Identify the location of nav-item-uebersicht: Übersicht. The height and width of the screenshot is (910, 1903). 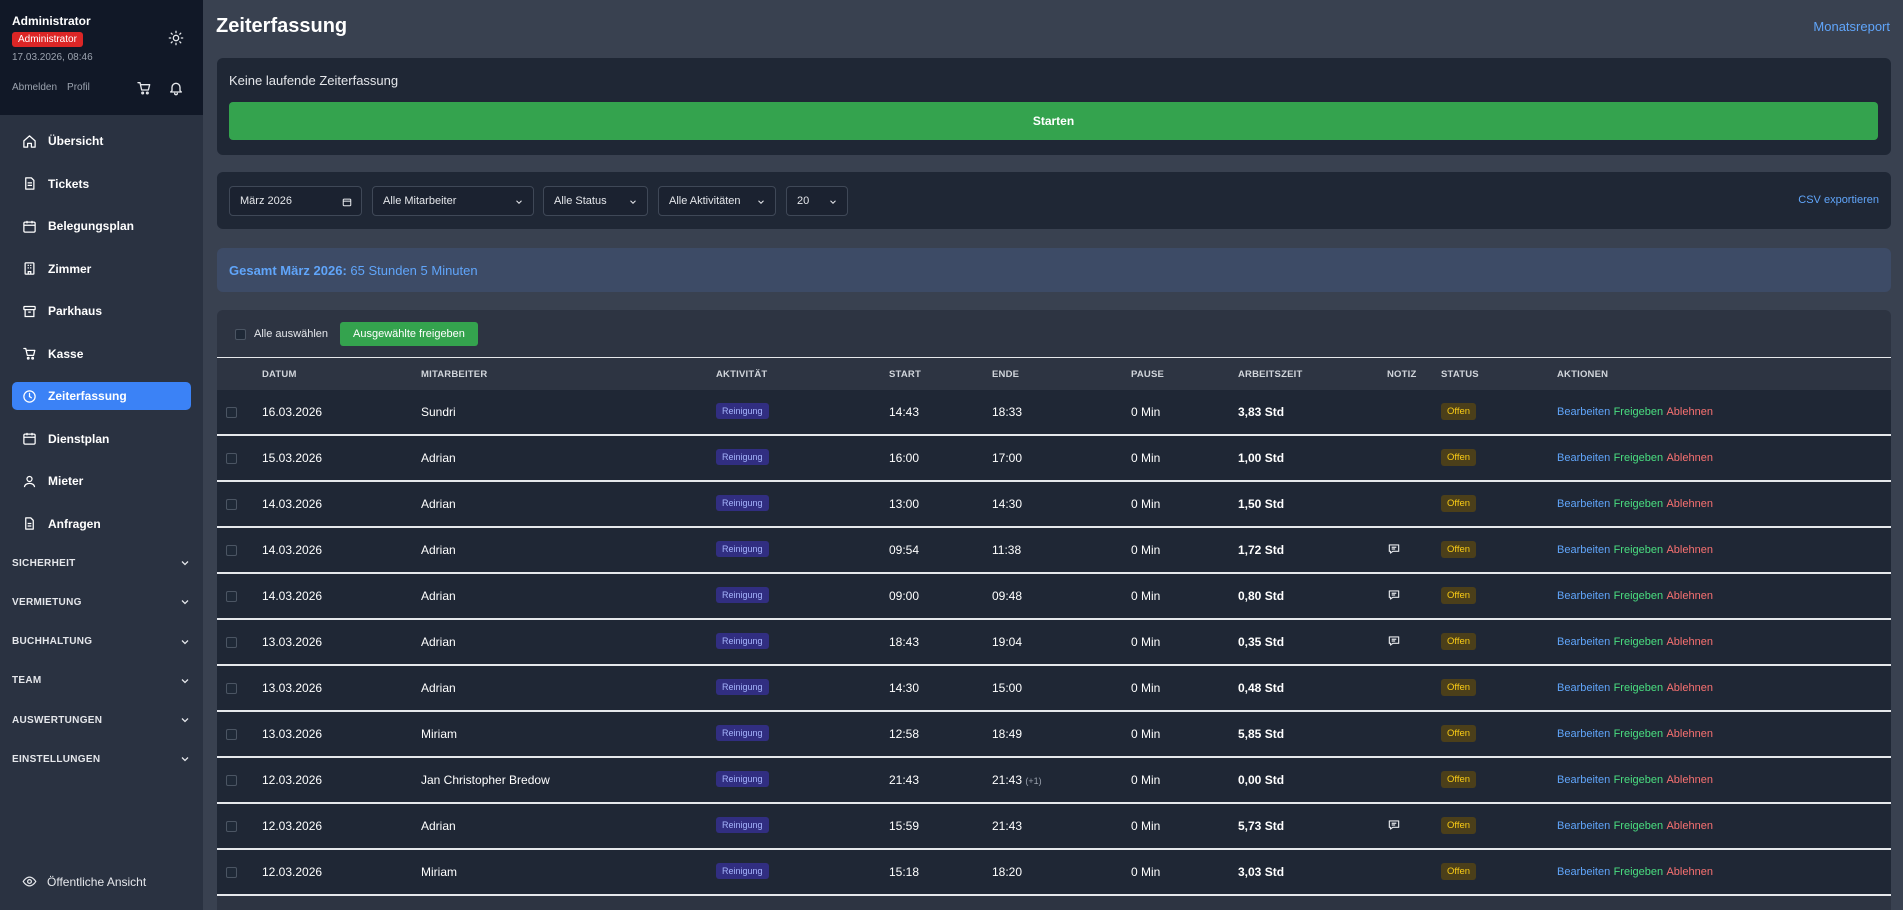
(101, 141).